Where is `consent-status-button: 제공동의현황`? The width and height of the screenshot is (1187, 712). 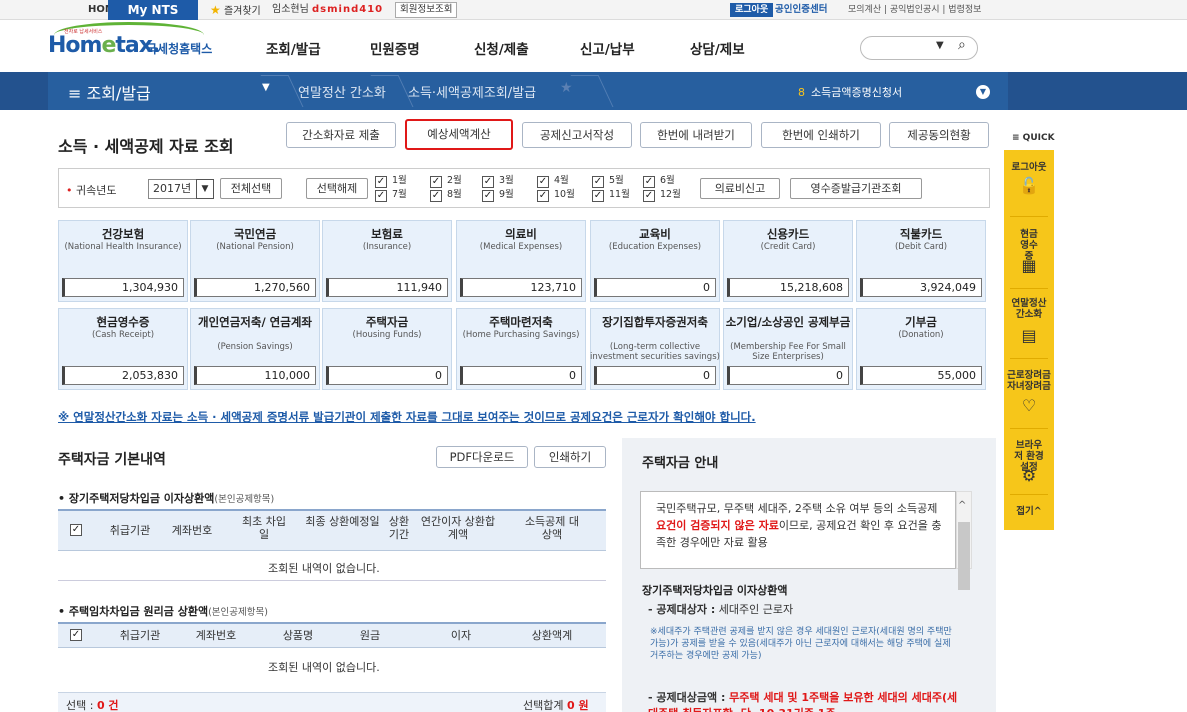
consent-status-button: 제공동의현황 is located at coordinates (939, 135).